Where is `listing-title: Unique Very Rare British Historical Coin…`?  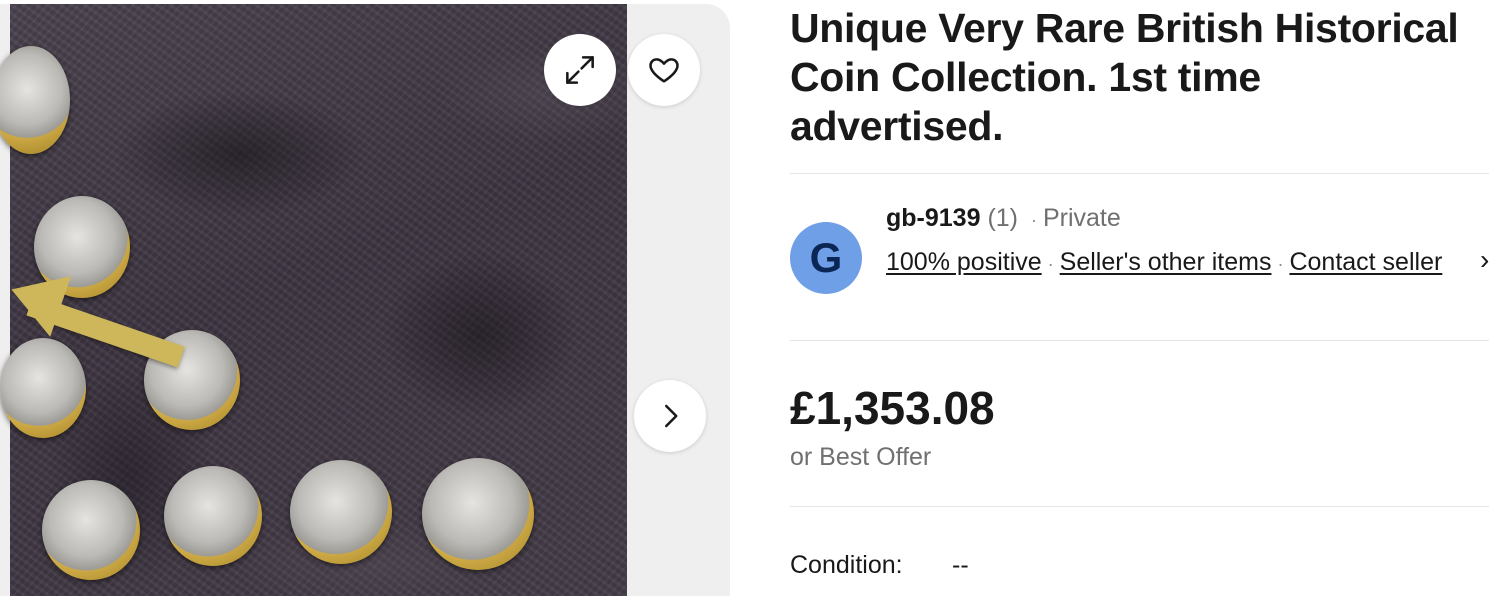 listing-title: Unique Very Rare British Historical Coin… is located at coordinates (1139, 77).